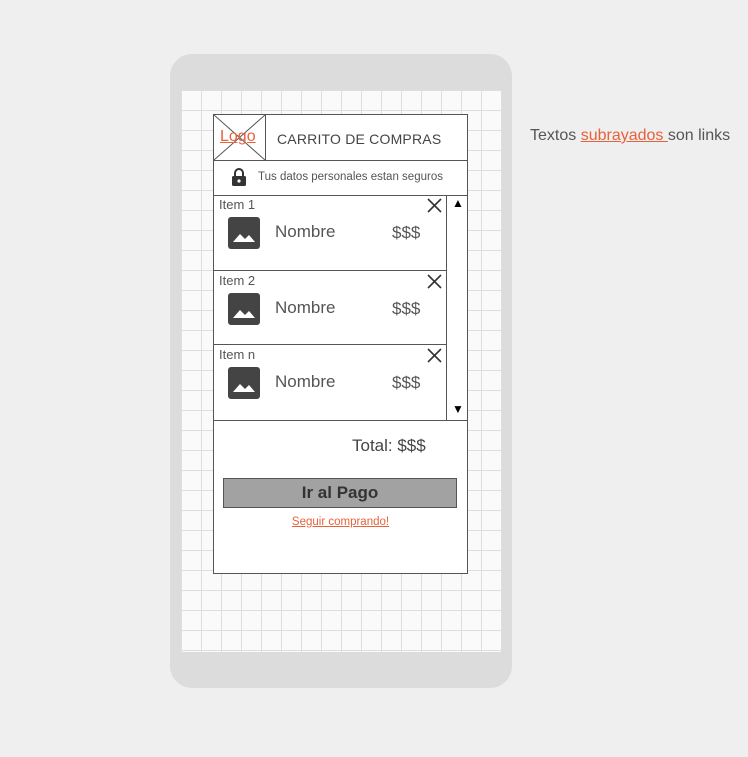 Image resolution: width=748 pixels, height=757 pixels. I want to click on go-to-payment-button: Ir al Pago, so click(340, 493).